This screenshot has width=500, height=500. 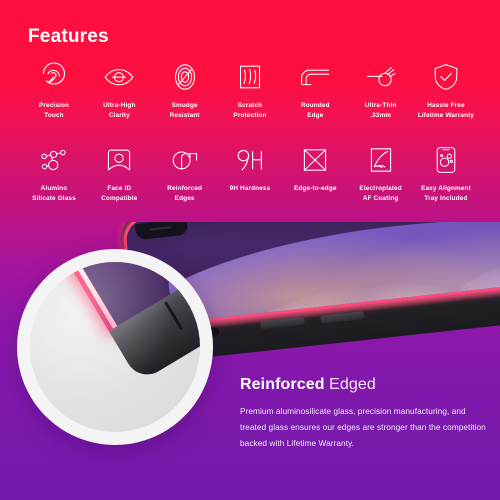 I want to click on eye-clarity-icon, so click(x=119, y=77).